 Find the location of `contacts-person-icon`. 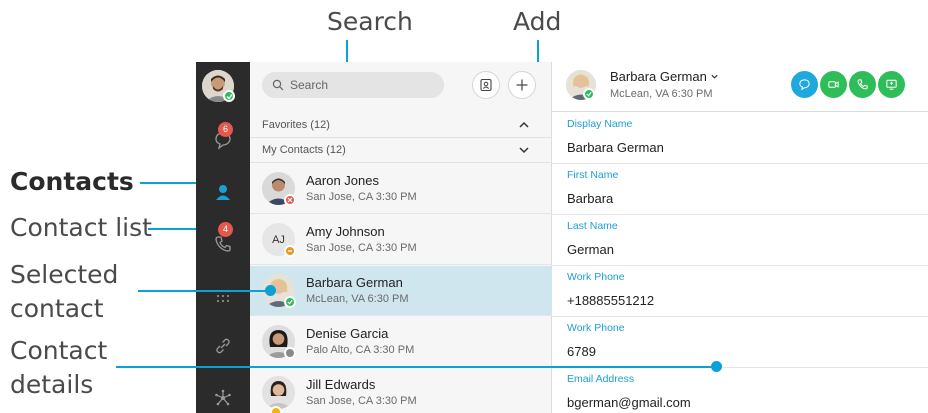

contacts-person-icon is located at coordinates (223, 192).